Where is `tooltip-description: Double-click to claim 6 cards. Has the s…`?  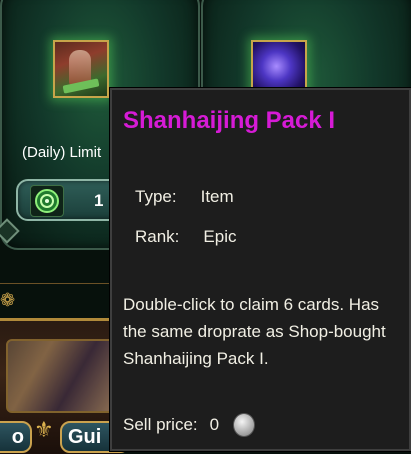
tooltip-description: Double-click to claim 6 cards. Has the s… is located at coordinates (254, 331).